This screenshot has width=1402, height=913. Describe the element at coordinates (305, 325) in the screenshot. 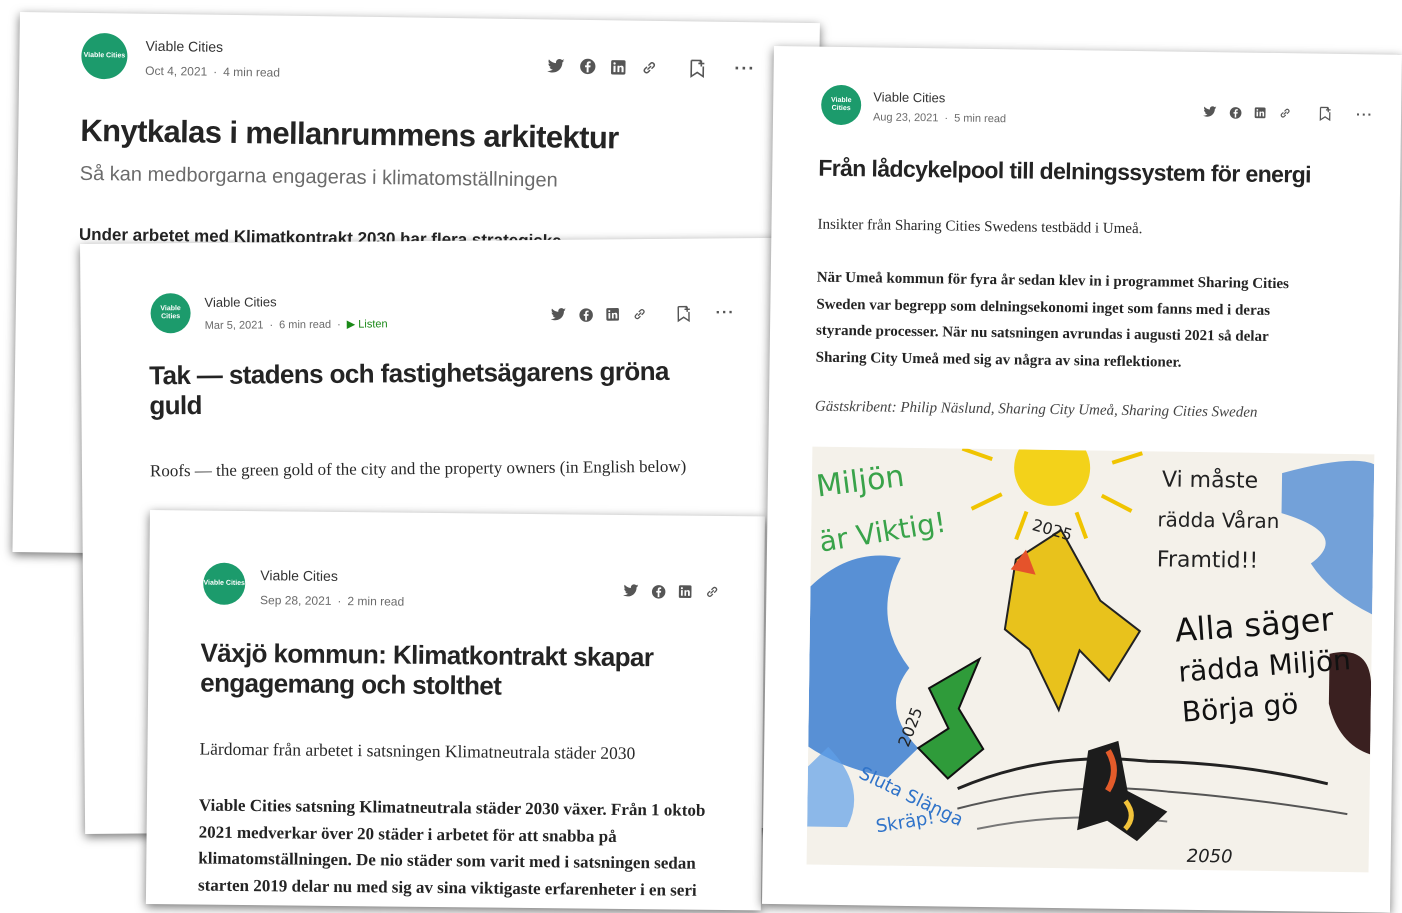

I see `read-time: 6 min read` at that location.